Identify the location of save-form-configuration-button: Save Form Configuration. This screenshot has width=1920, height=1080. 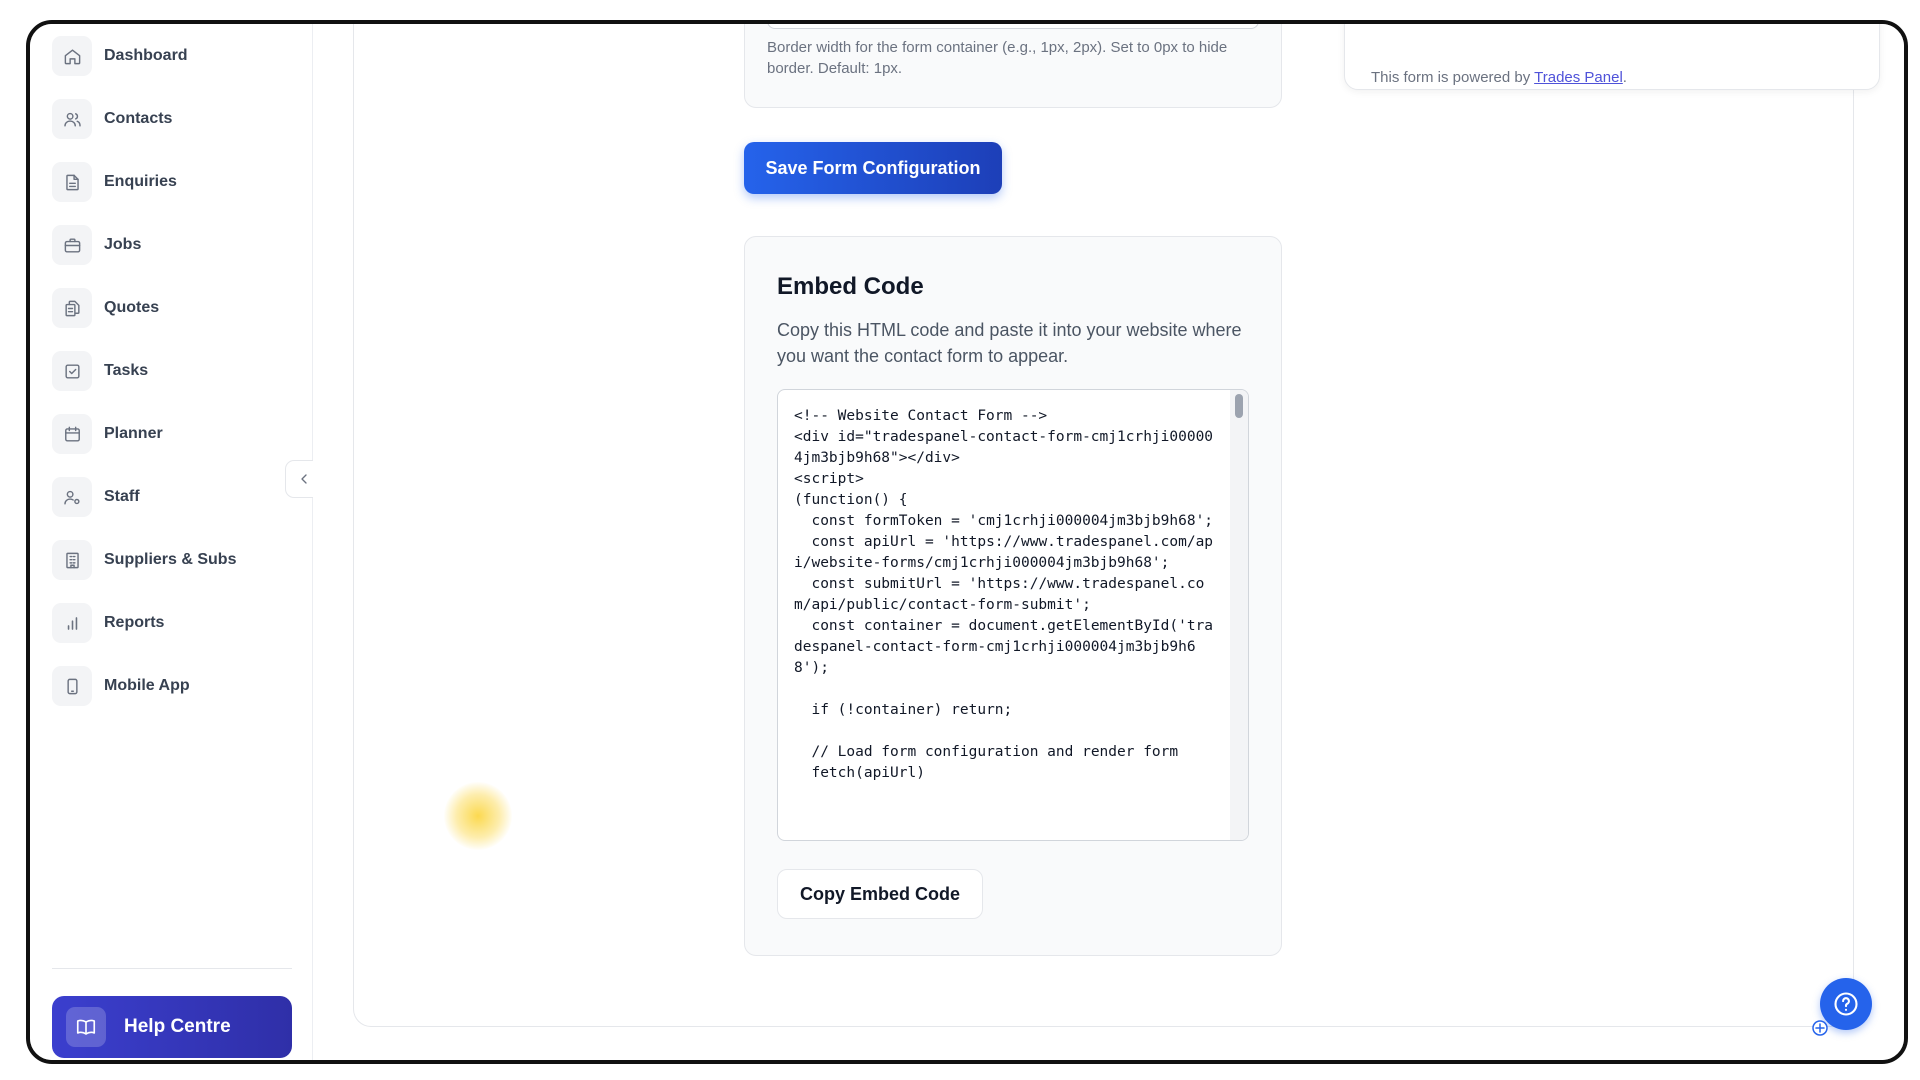
(873, 168).